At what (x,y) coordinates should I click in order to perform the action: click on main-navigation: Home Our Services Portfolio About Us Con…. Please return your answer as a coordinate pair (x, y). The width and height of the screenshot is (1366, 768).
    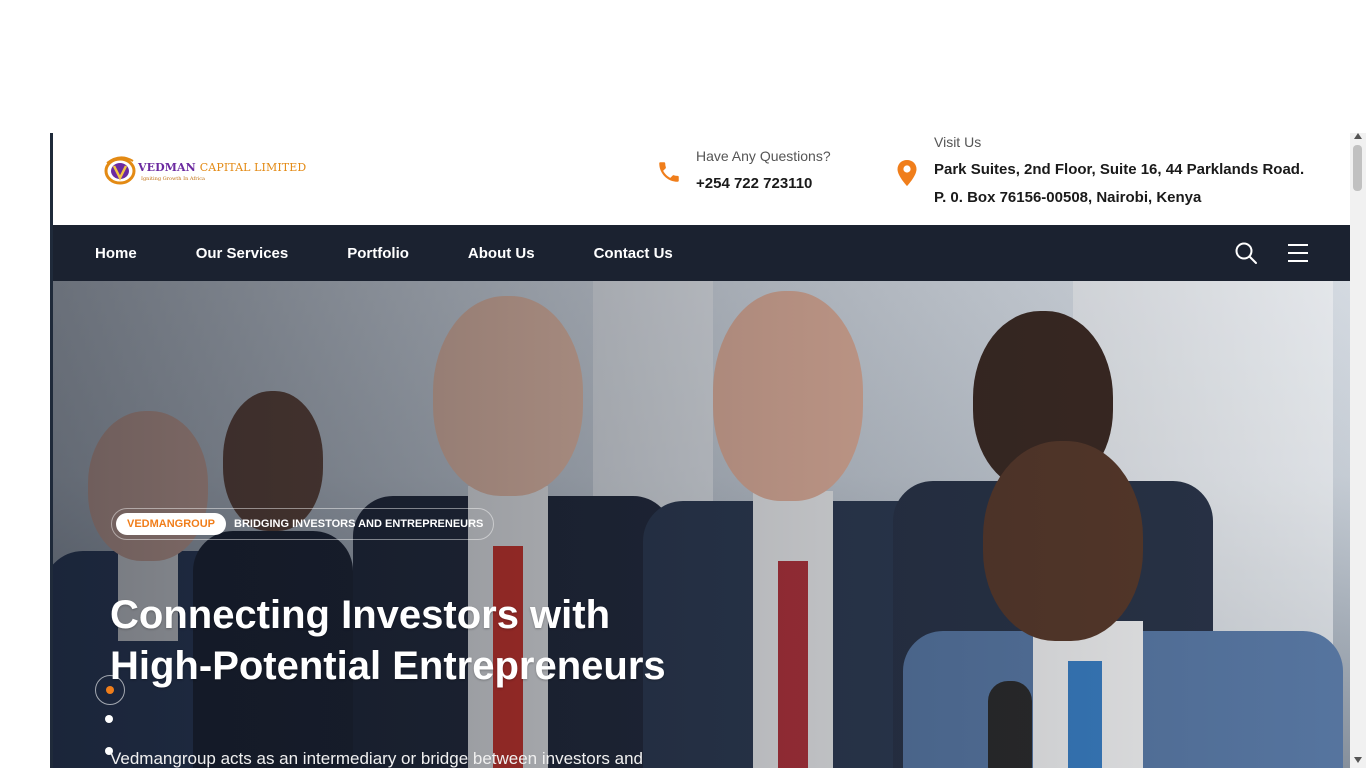
    Looking at the image, I should click on (701, 253).